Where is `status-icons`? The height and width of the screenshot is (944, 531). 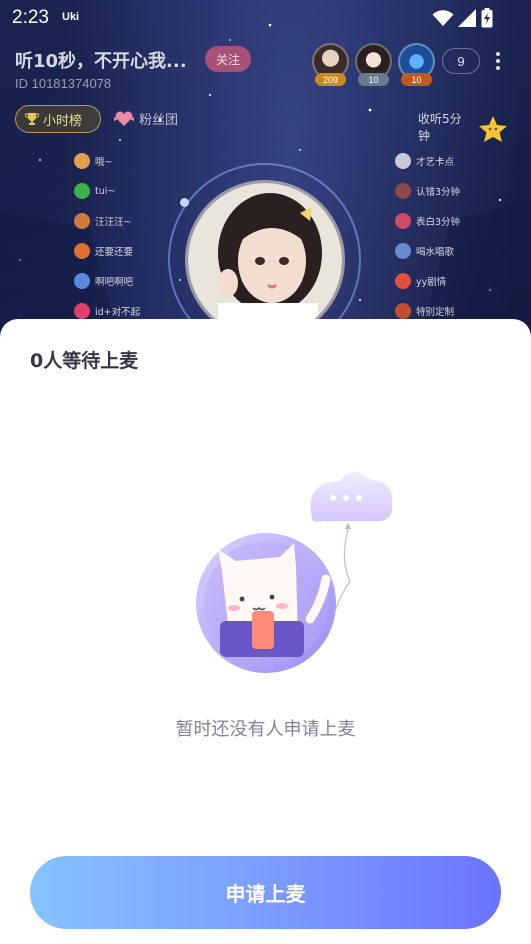
status-icons is located at coordinates (462, 18).